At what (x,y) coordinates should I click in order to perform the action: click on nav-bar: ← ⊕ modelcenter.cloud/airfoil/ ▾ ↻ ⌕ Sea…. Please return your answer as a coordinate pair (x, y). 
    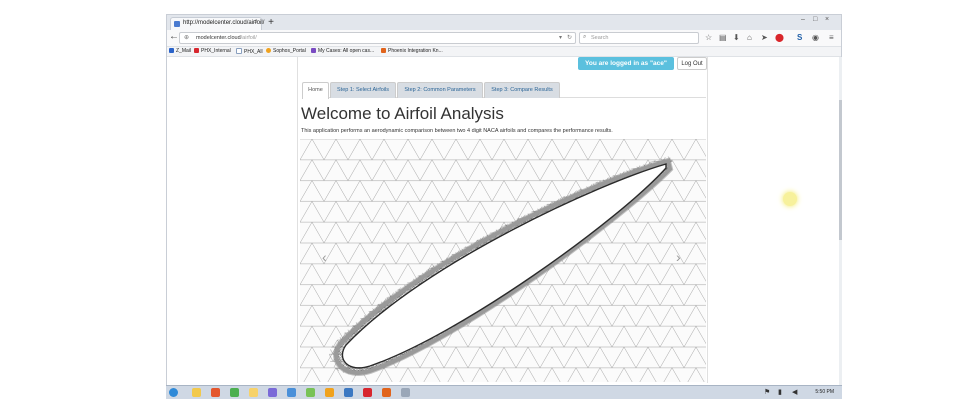
    Looking at the image, I should click on (504, 38).